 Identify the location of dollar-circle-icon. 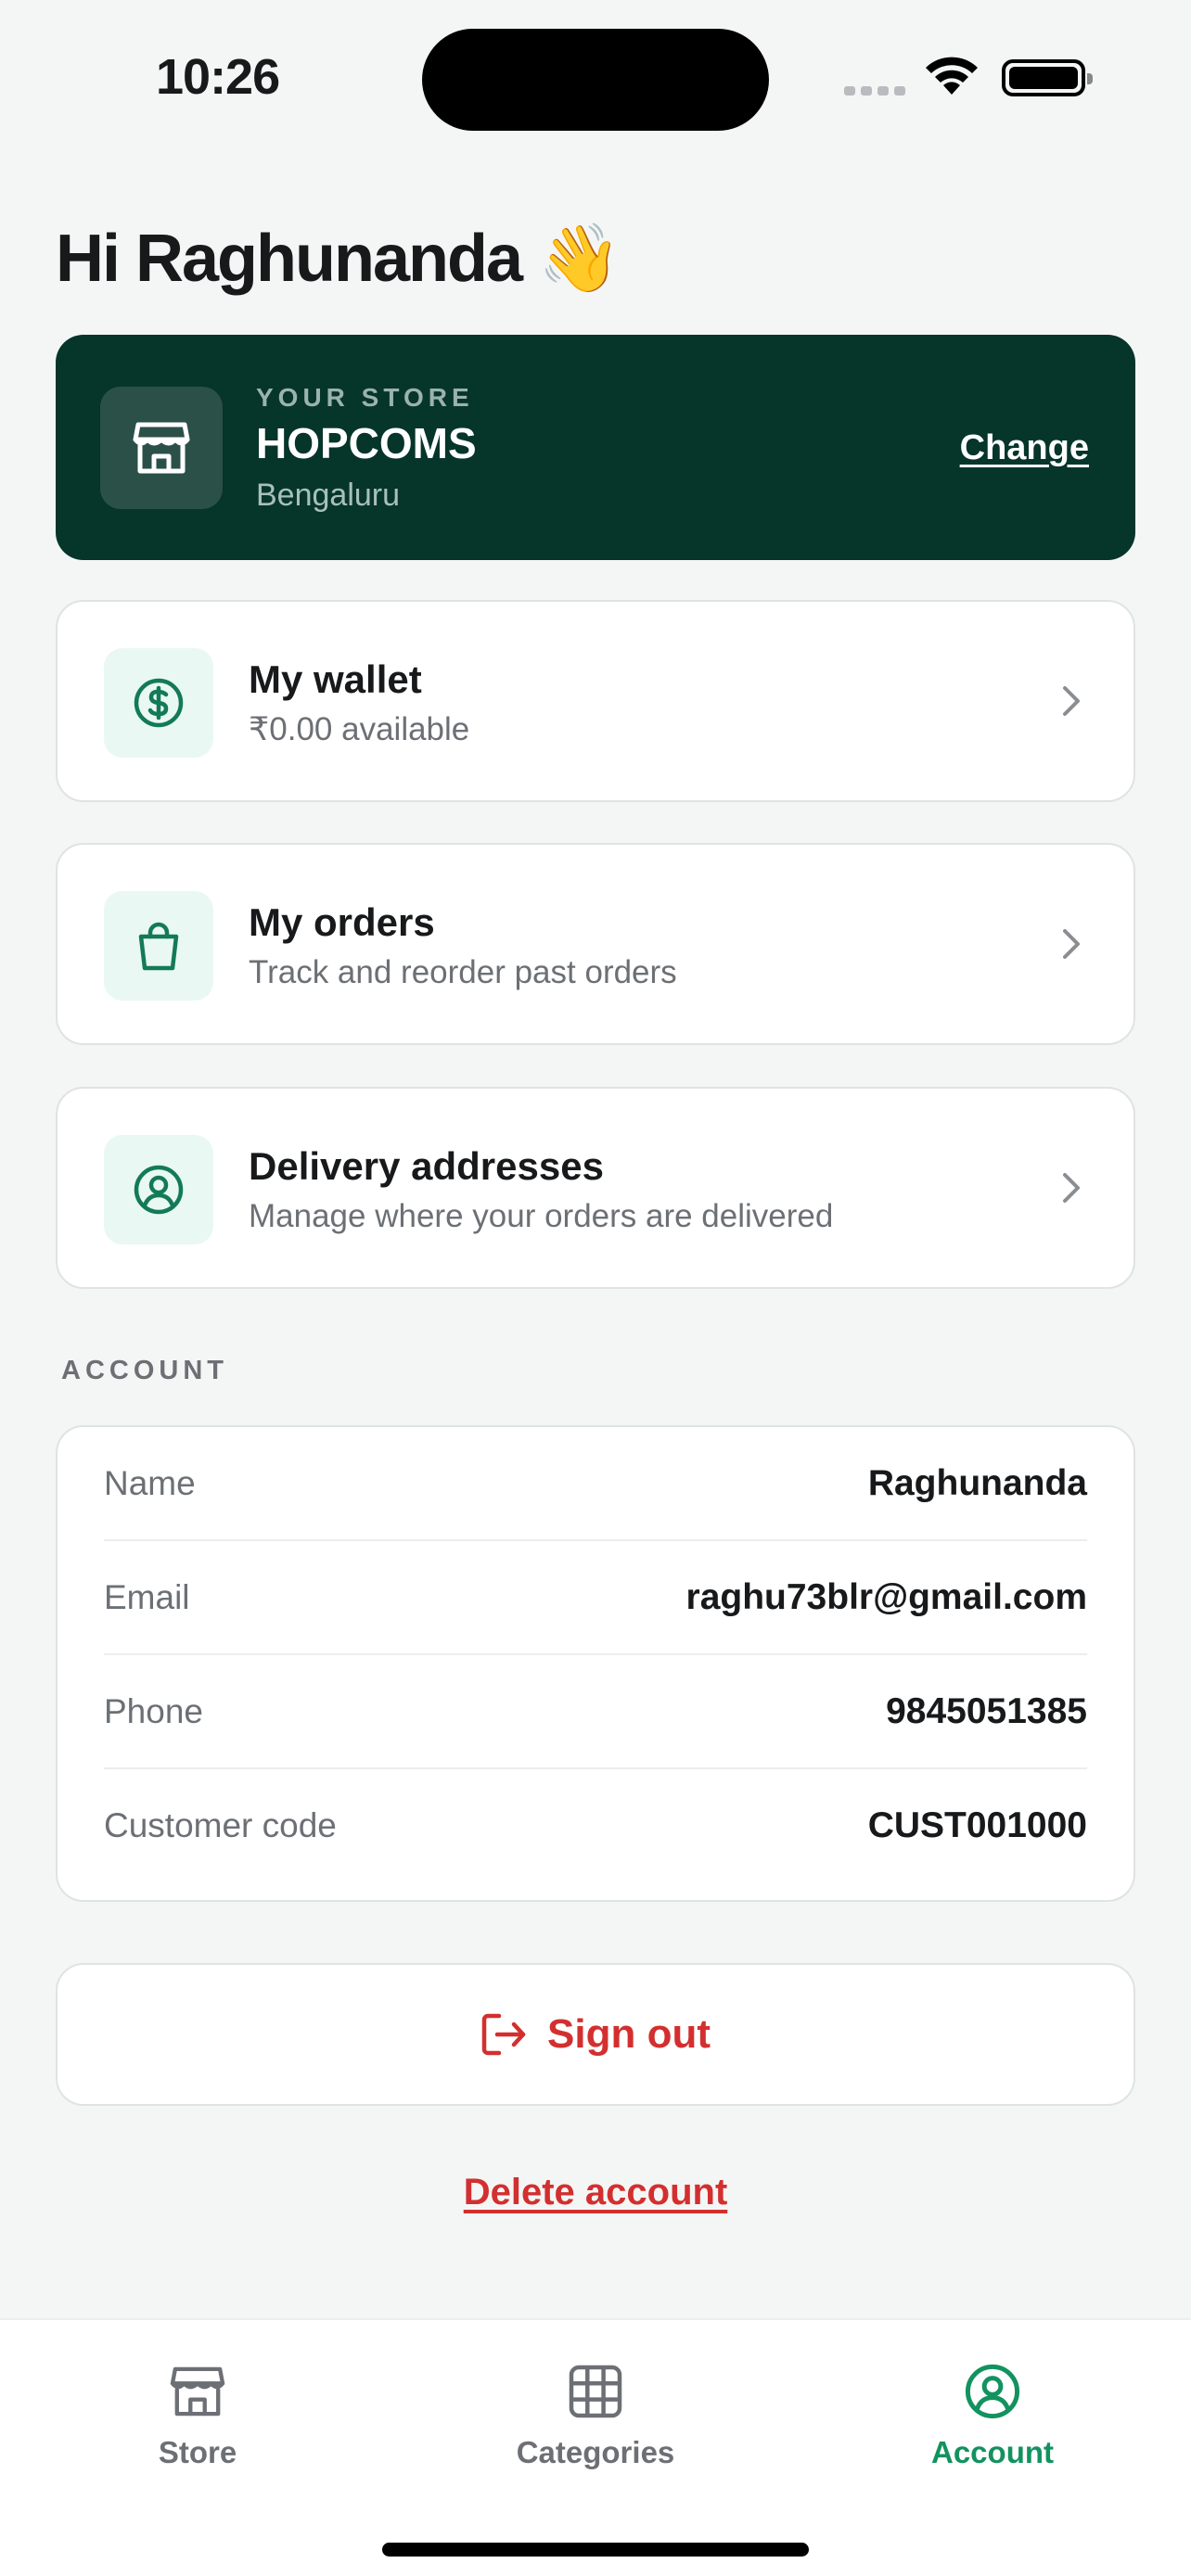
(158, 703).